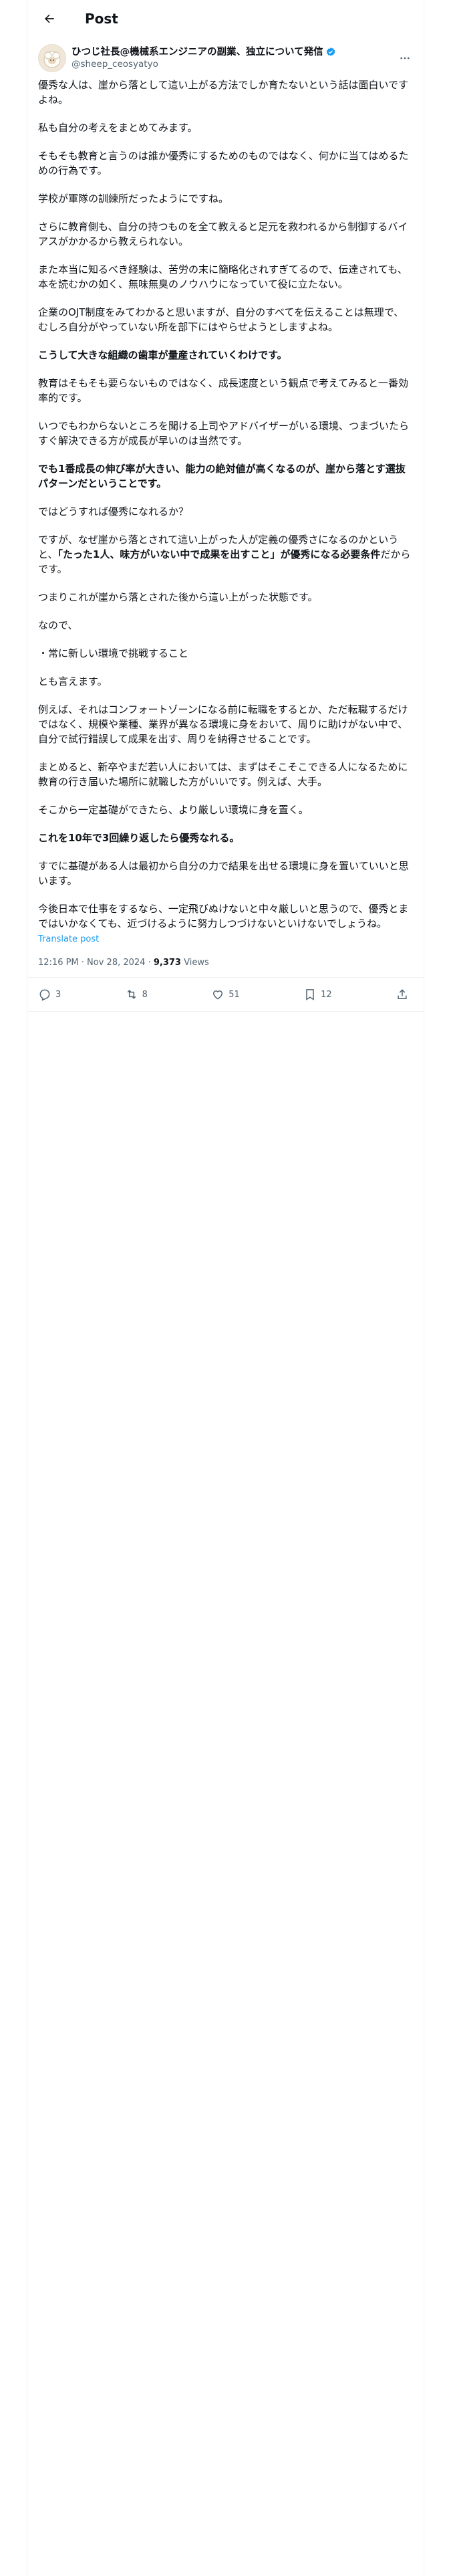 Image resolution: width=451 pixels, height=2576 pixels. I want to click on bookmark-count: 12, so click(326, 994).